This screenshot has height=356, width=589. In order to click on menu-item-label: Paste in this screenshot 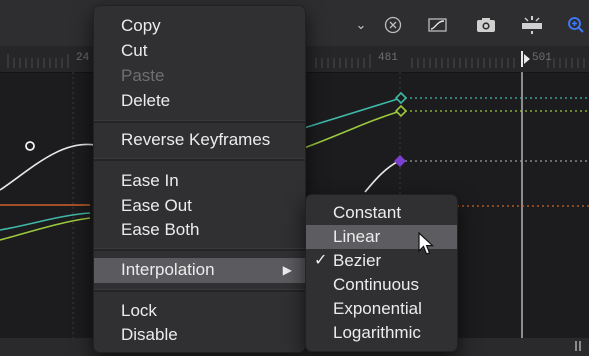, I will do `click(143, 75)`.